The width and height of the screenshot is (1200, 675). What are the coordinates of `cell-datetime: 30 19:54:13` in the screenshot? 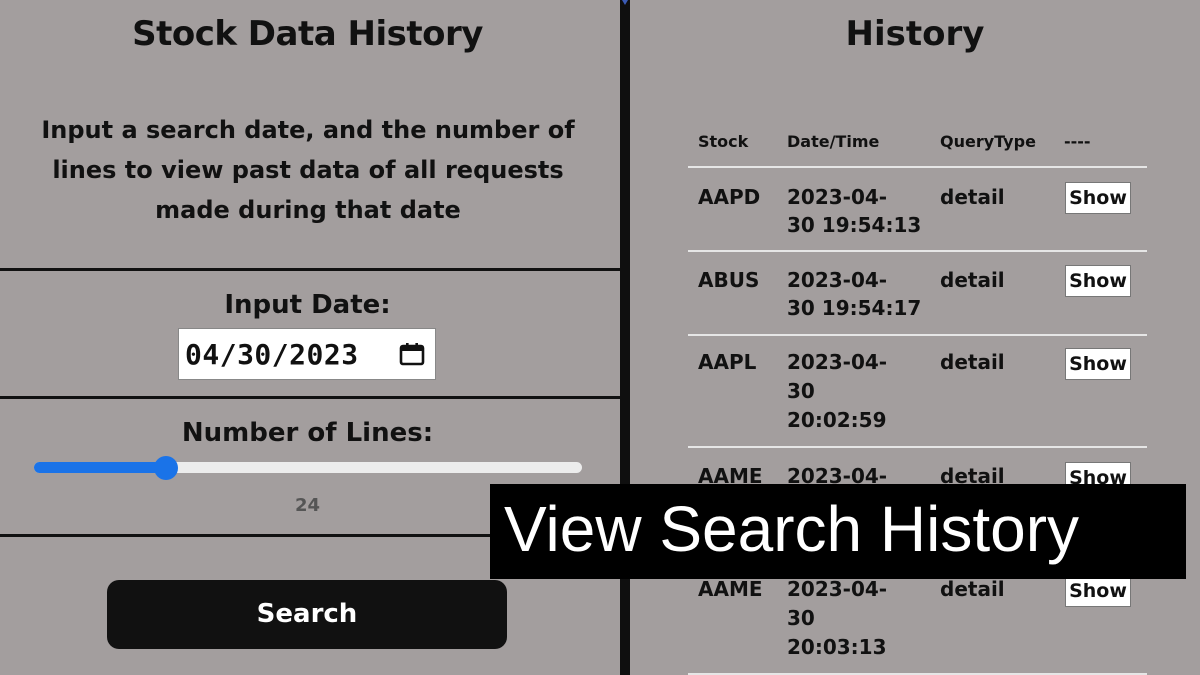 It's located at (854, 225).